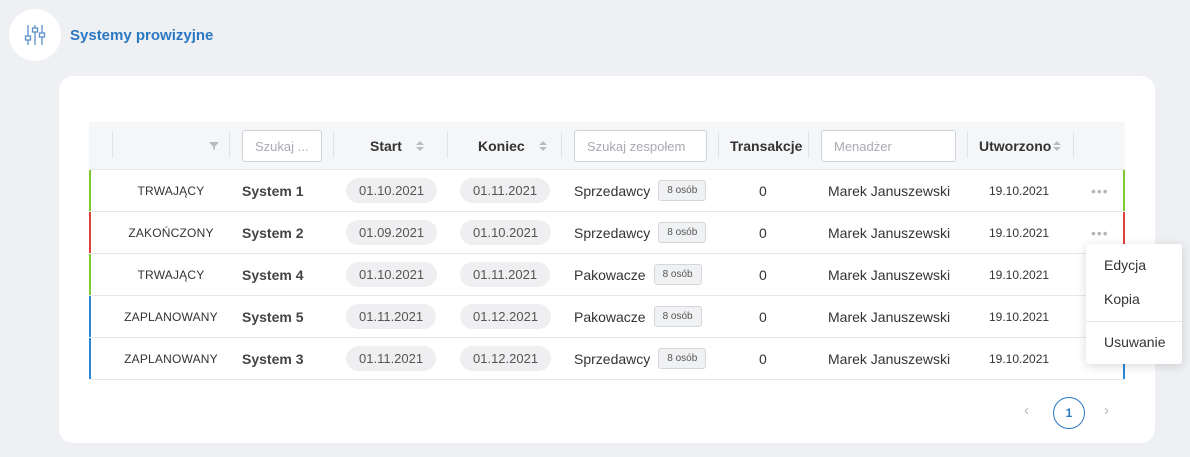  I want to click on menu-item-delete: Usuwanie, so click(1134, 342).